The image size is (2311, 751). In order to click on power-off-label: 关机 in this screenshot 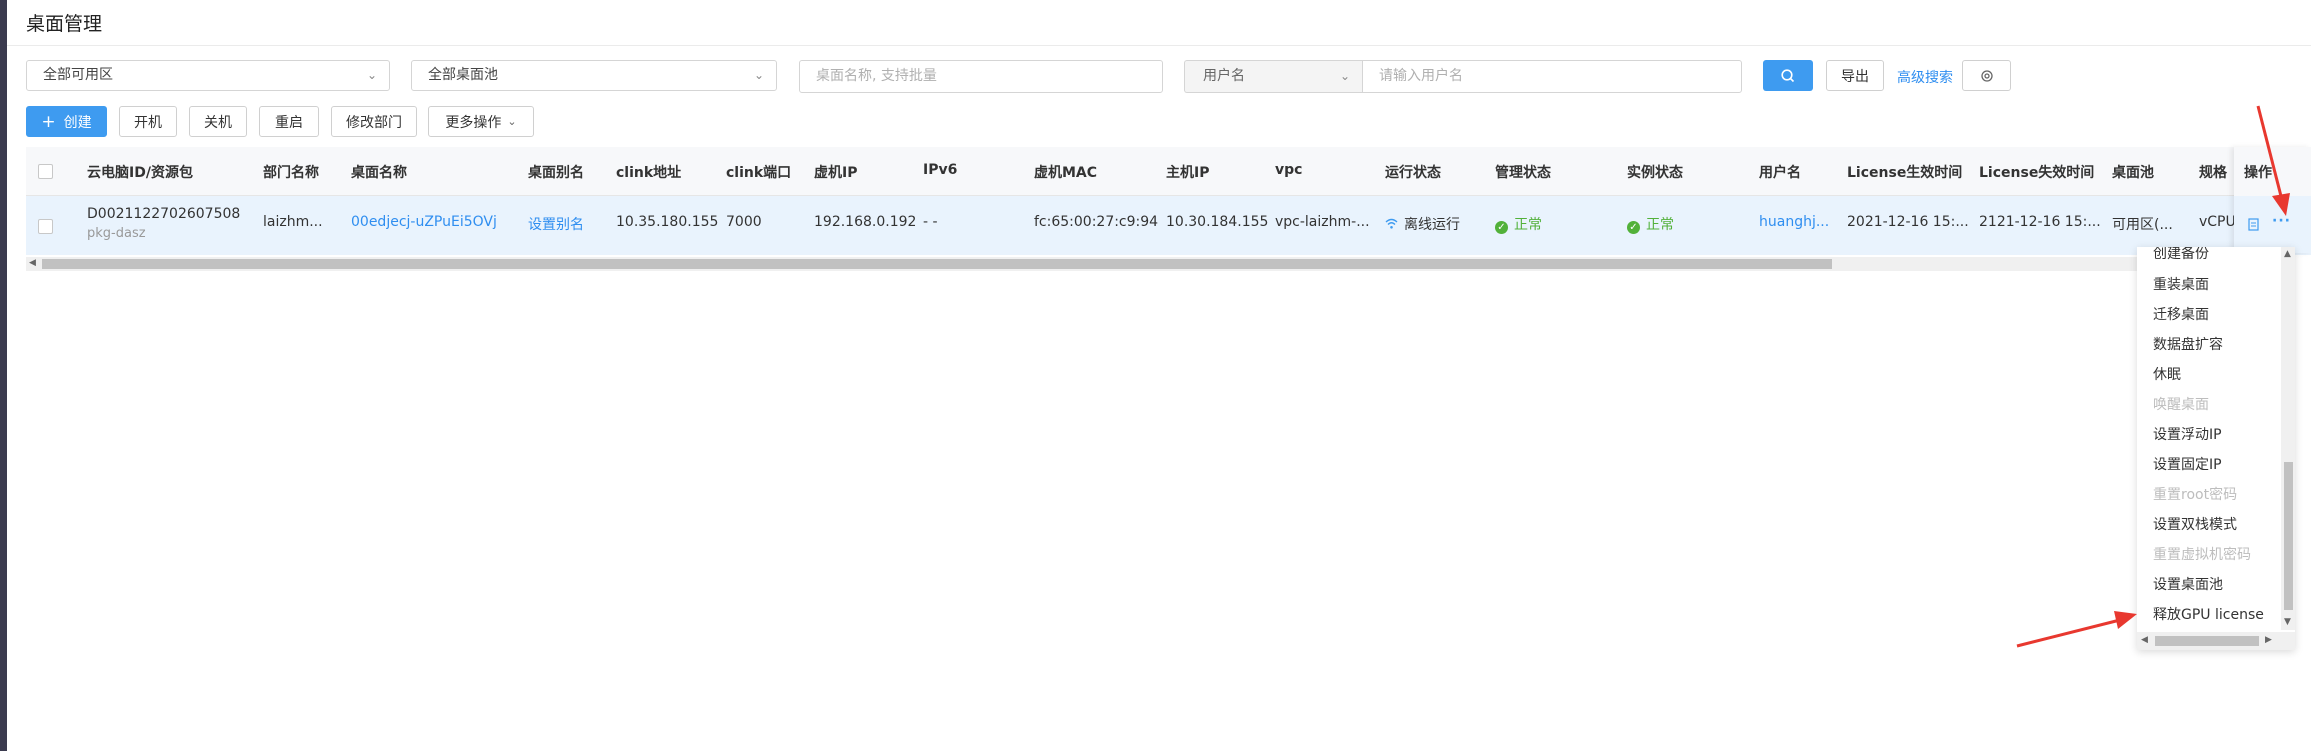, I will do `click(218, 122)`.